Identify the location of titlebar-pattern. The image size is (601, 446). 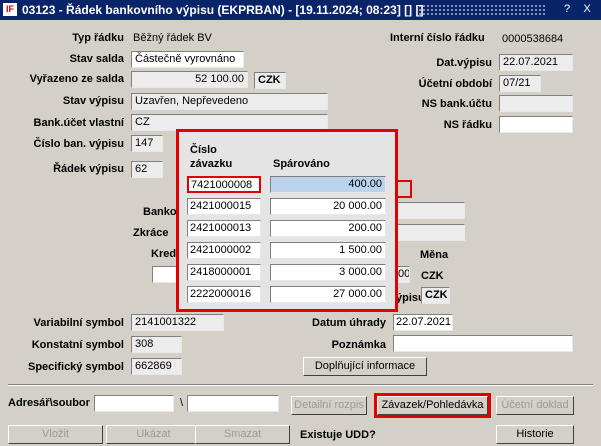
(482, 10).